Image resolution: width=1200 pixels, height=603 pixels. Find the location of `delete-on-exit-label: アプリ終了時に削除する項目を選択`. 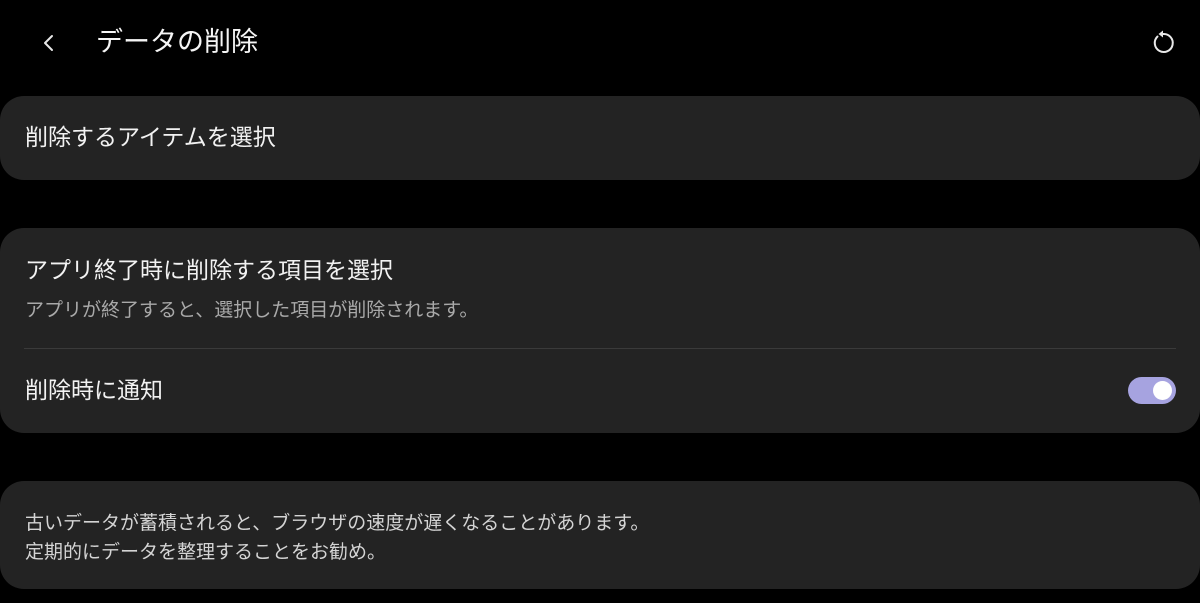

delete-on-exit-label: アプリ終了時に削除する項目を選択 is located at coordinates (209, 271).